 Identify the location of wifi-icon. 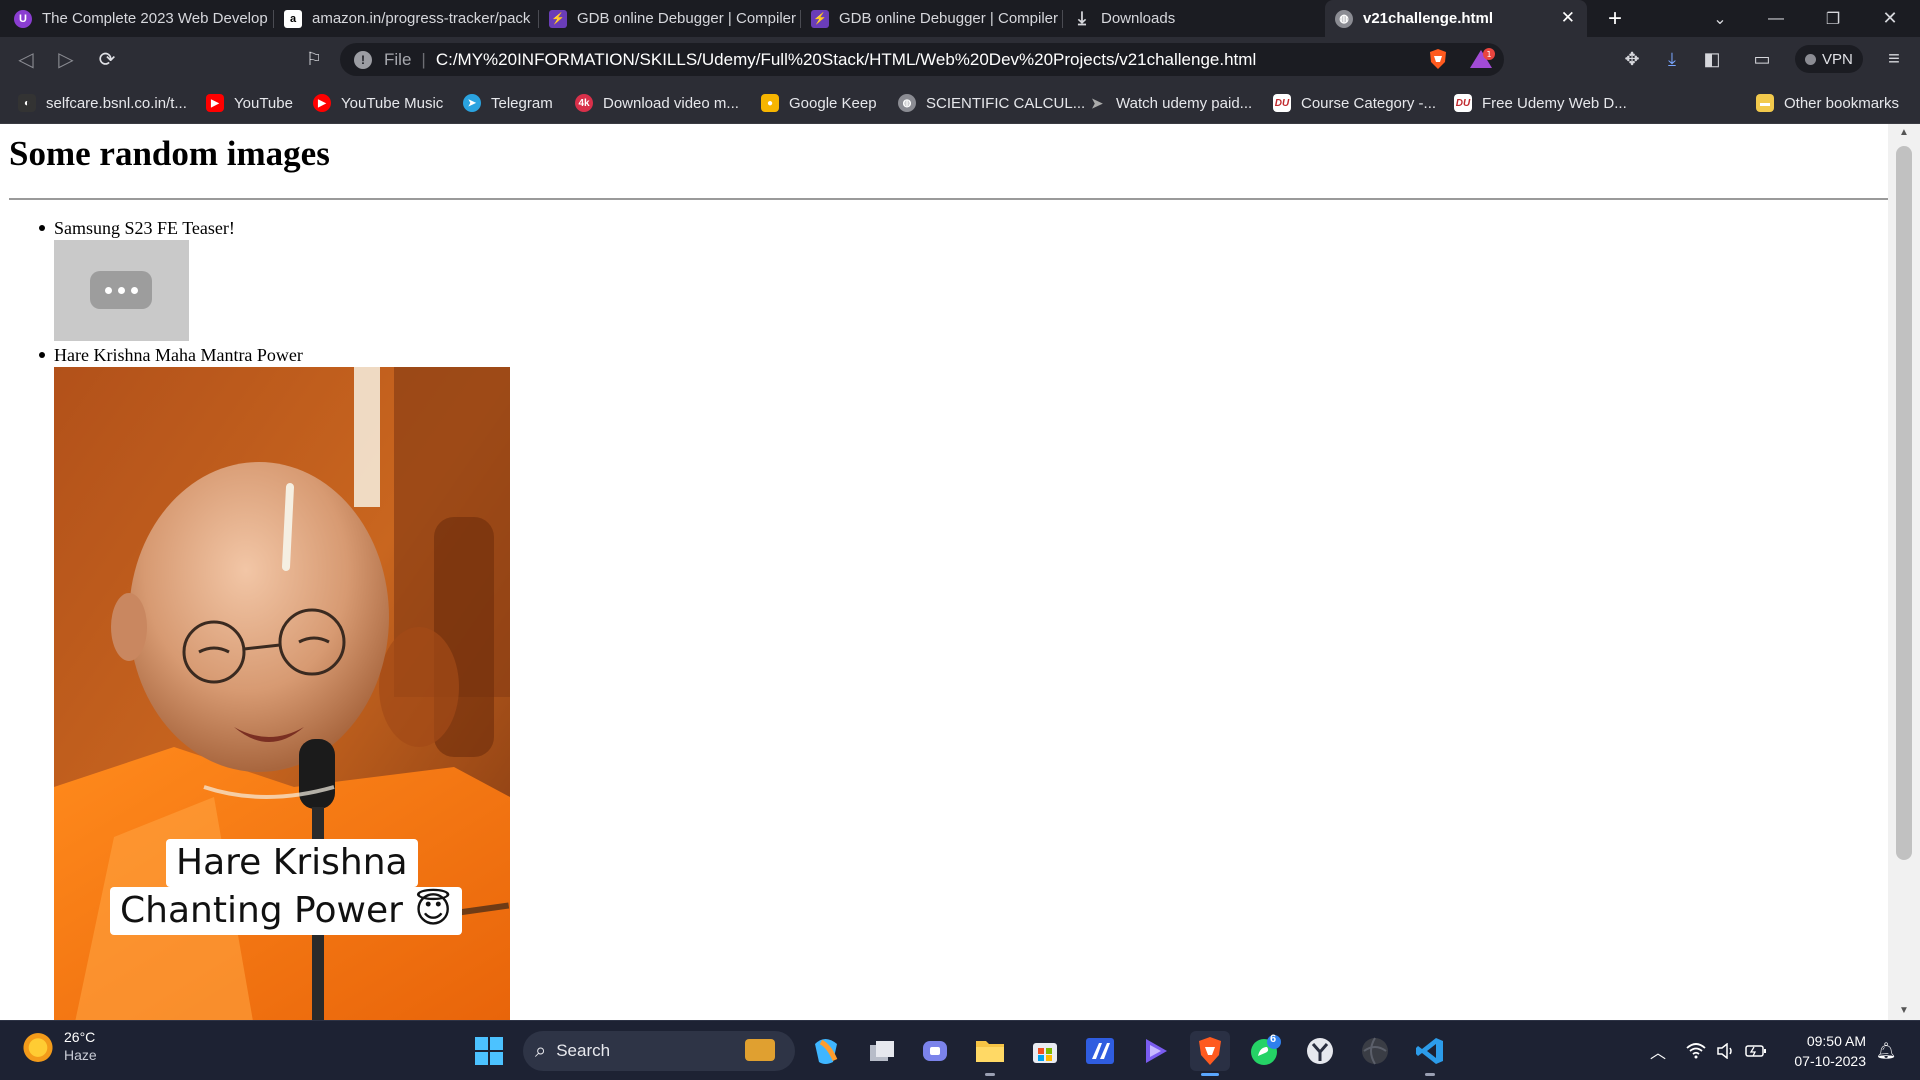
(1696, 1050).